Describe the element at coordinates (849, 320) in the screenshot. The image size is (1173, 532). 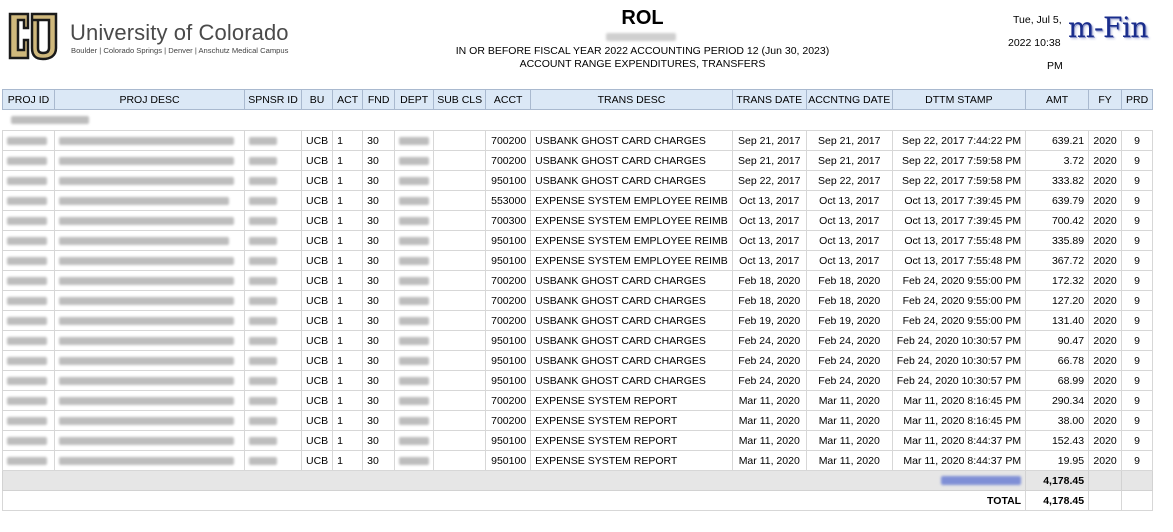
I see `acctng-date-cell: Feb 19, 2020` at that location.